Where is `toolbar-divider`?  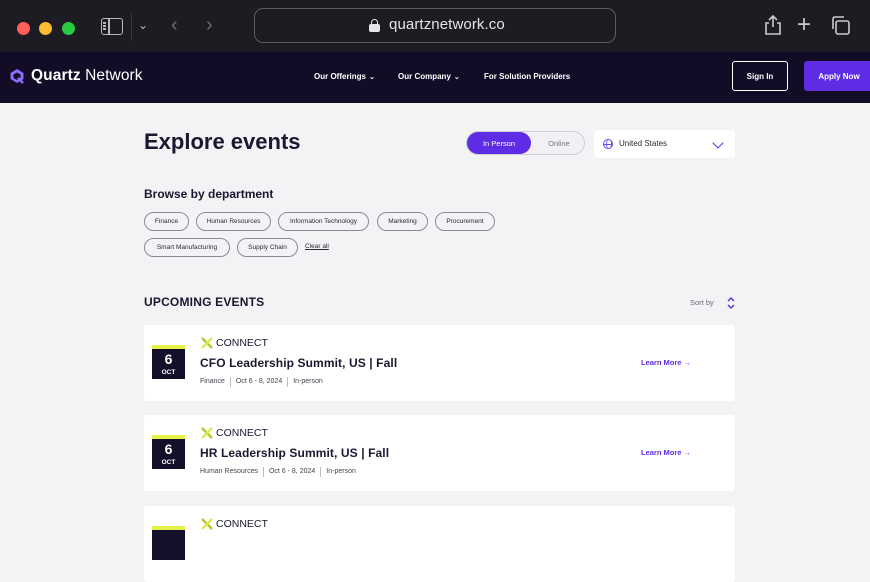
toolbar-divider is located at coordinates (131, 27).